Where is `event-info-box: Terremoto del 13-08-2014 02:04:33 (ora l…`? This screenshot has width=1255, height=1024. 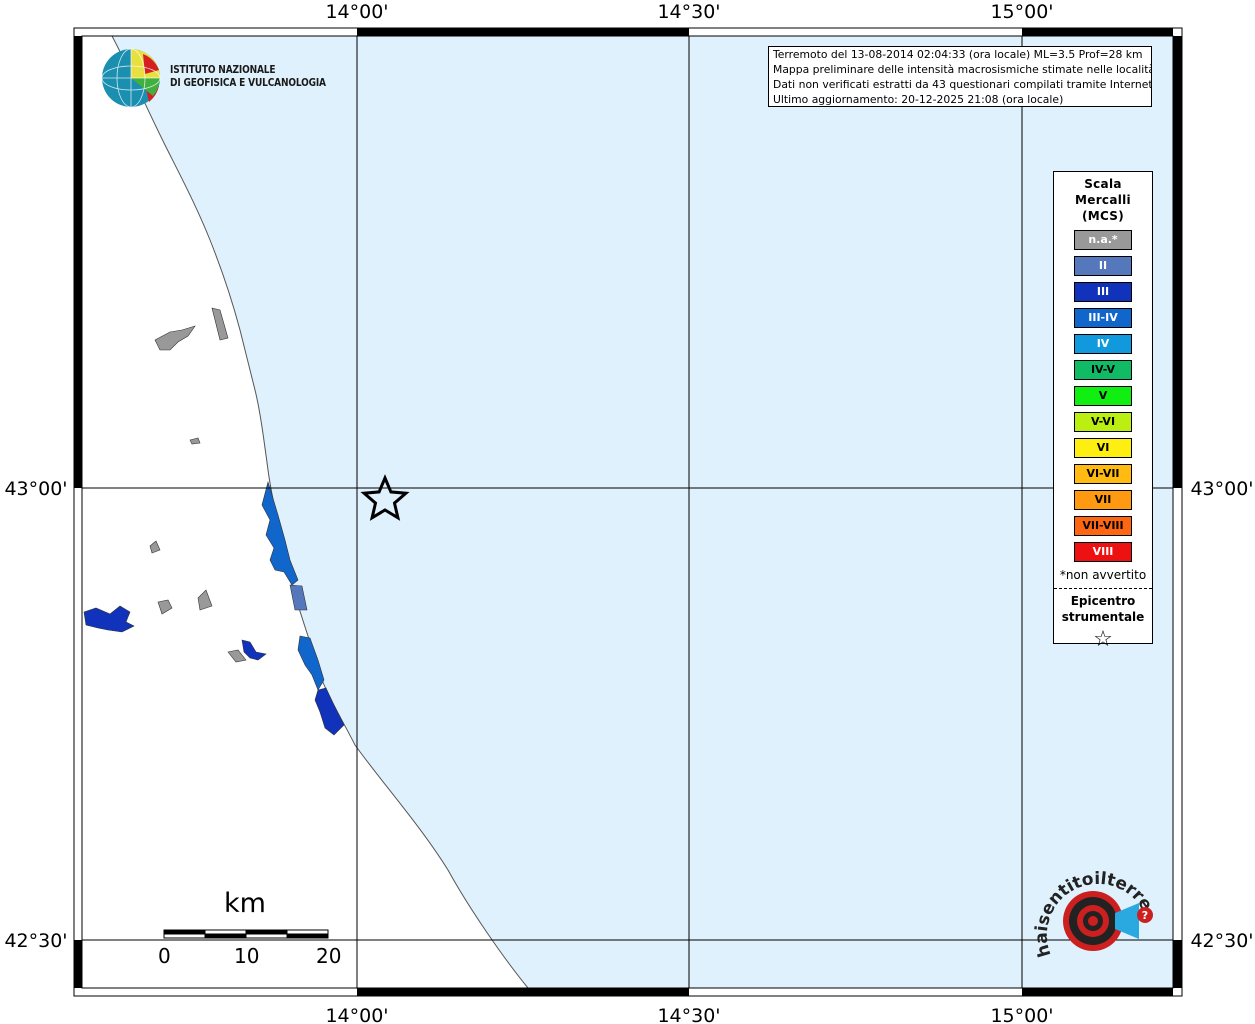
event-info-box: Terremoto del 13-08-2014 02:04:33 (ora l… is located at coordinates (960, 76).